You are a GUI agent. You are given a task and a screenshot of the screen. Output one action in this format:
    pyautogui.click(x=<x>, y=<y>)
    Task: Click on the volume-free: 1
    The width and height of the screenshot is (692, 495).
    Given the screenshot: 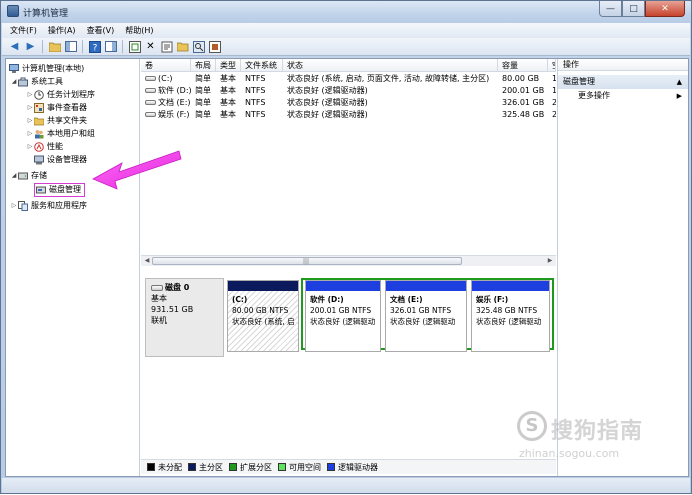 What is the action you would take?
    pyautogui.click(x=554, y=90)
    